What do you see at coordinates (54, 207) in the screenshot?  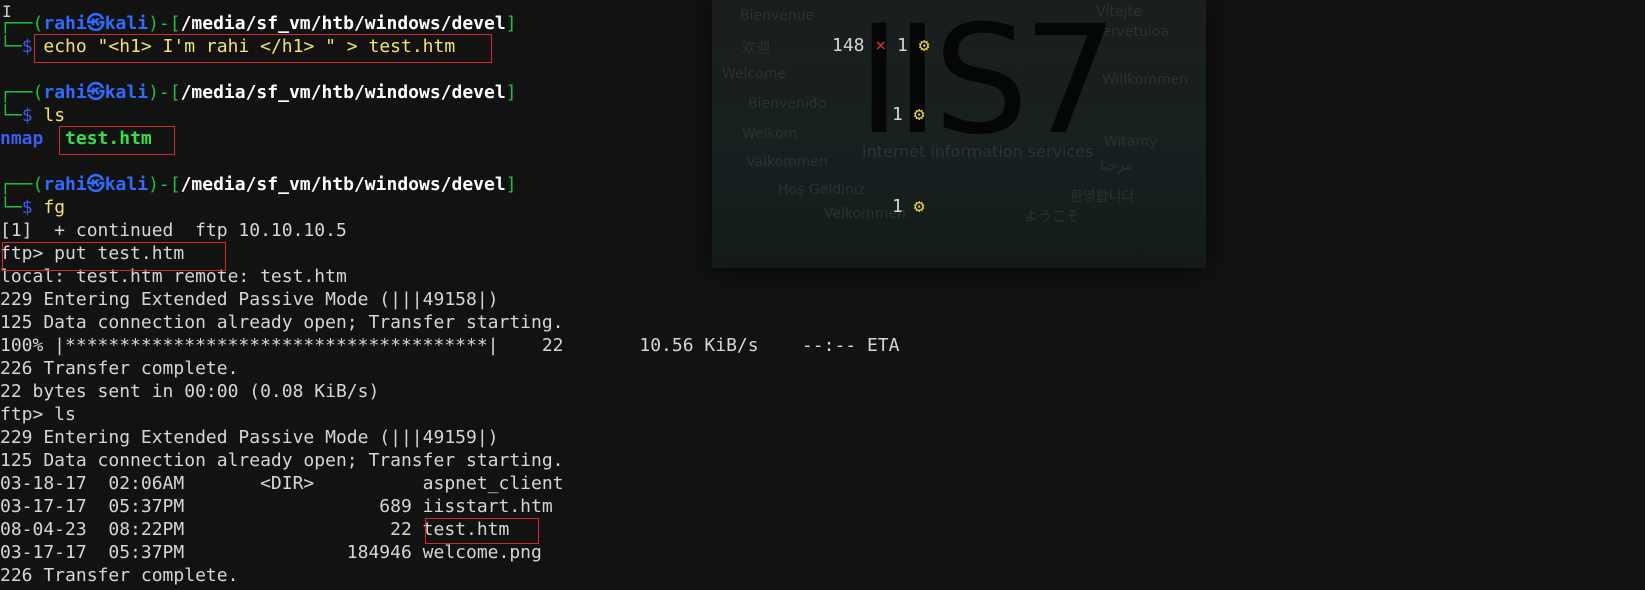 I see `command-text: fg` at bounding box center [54, 207].